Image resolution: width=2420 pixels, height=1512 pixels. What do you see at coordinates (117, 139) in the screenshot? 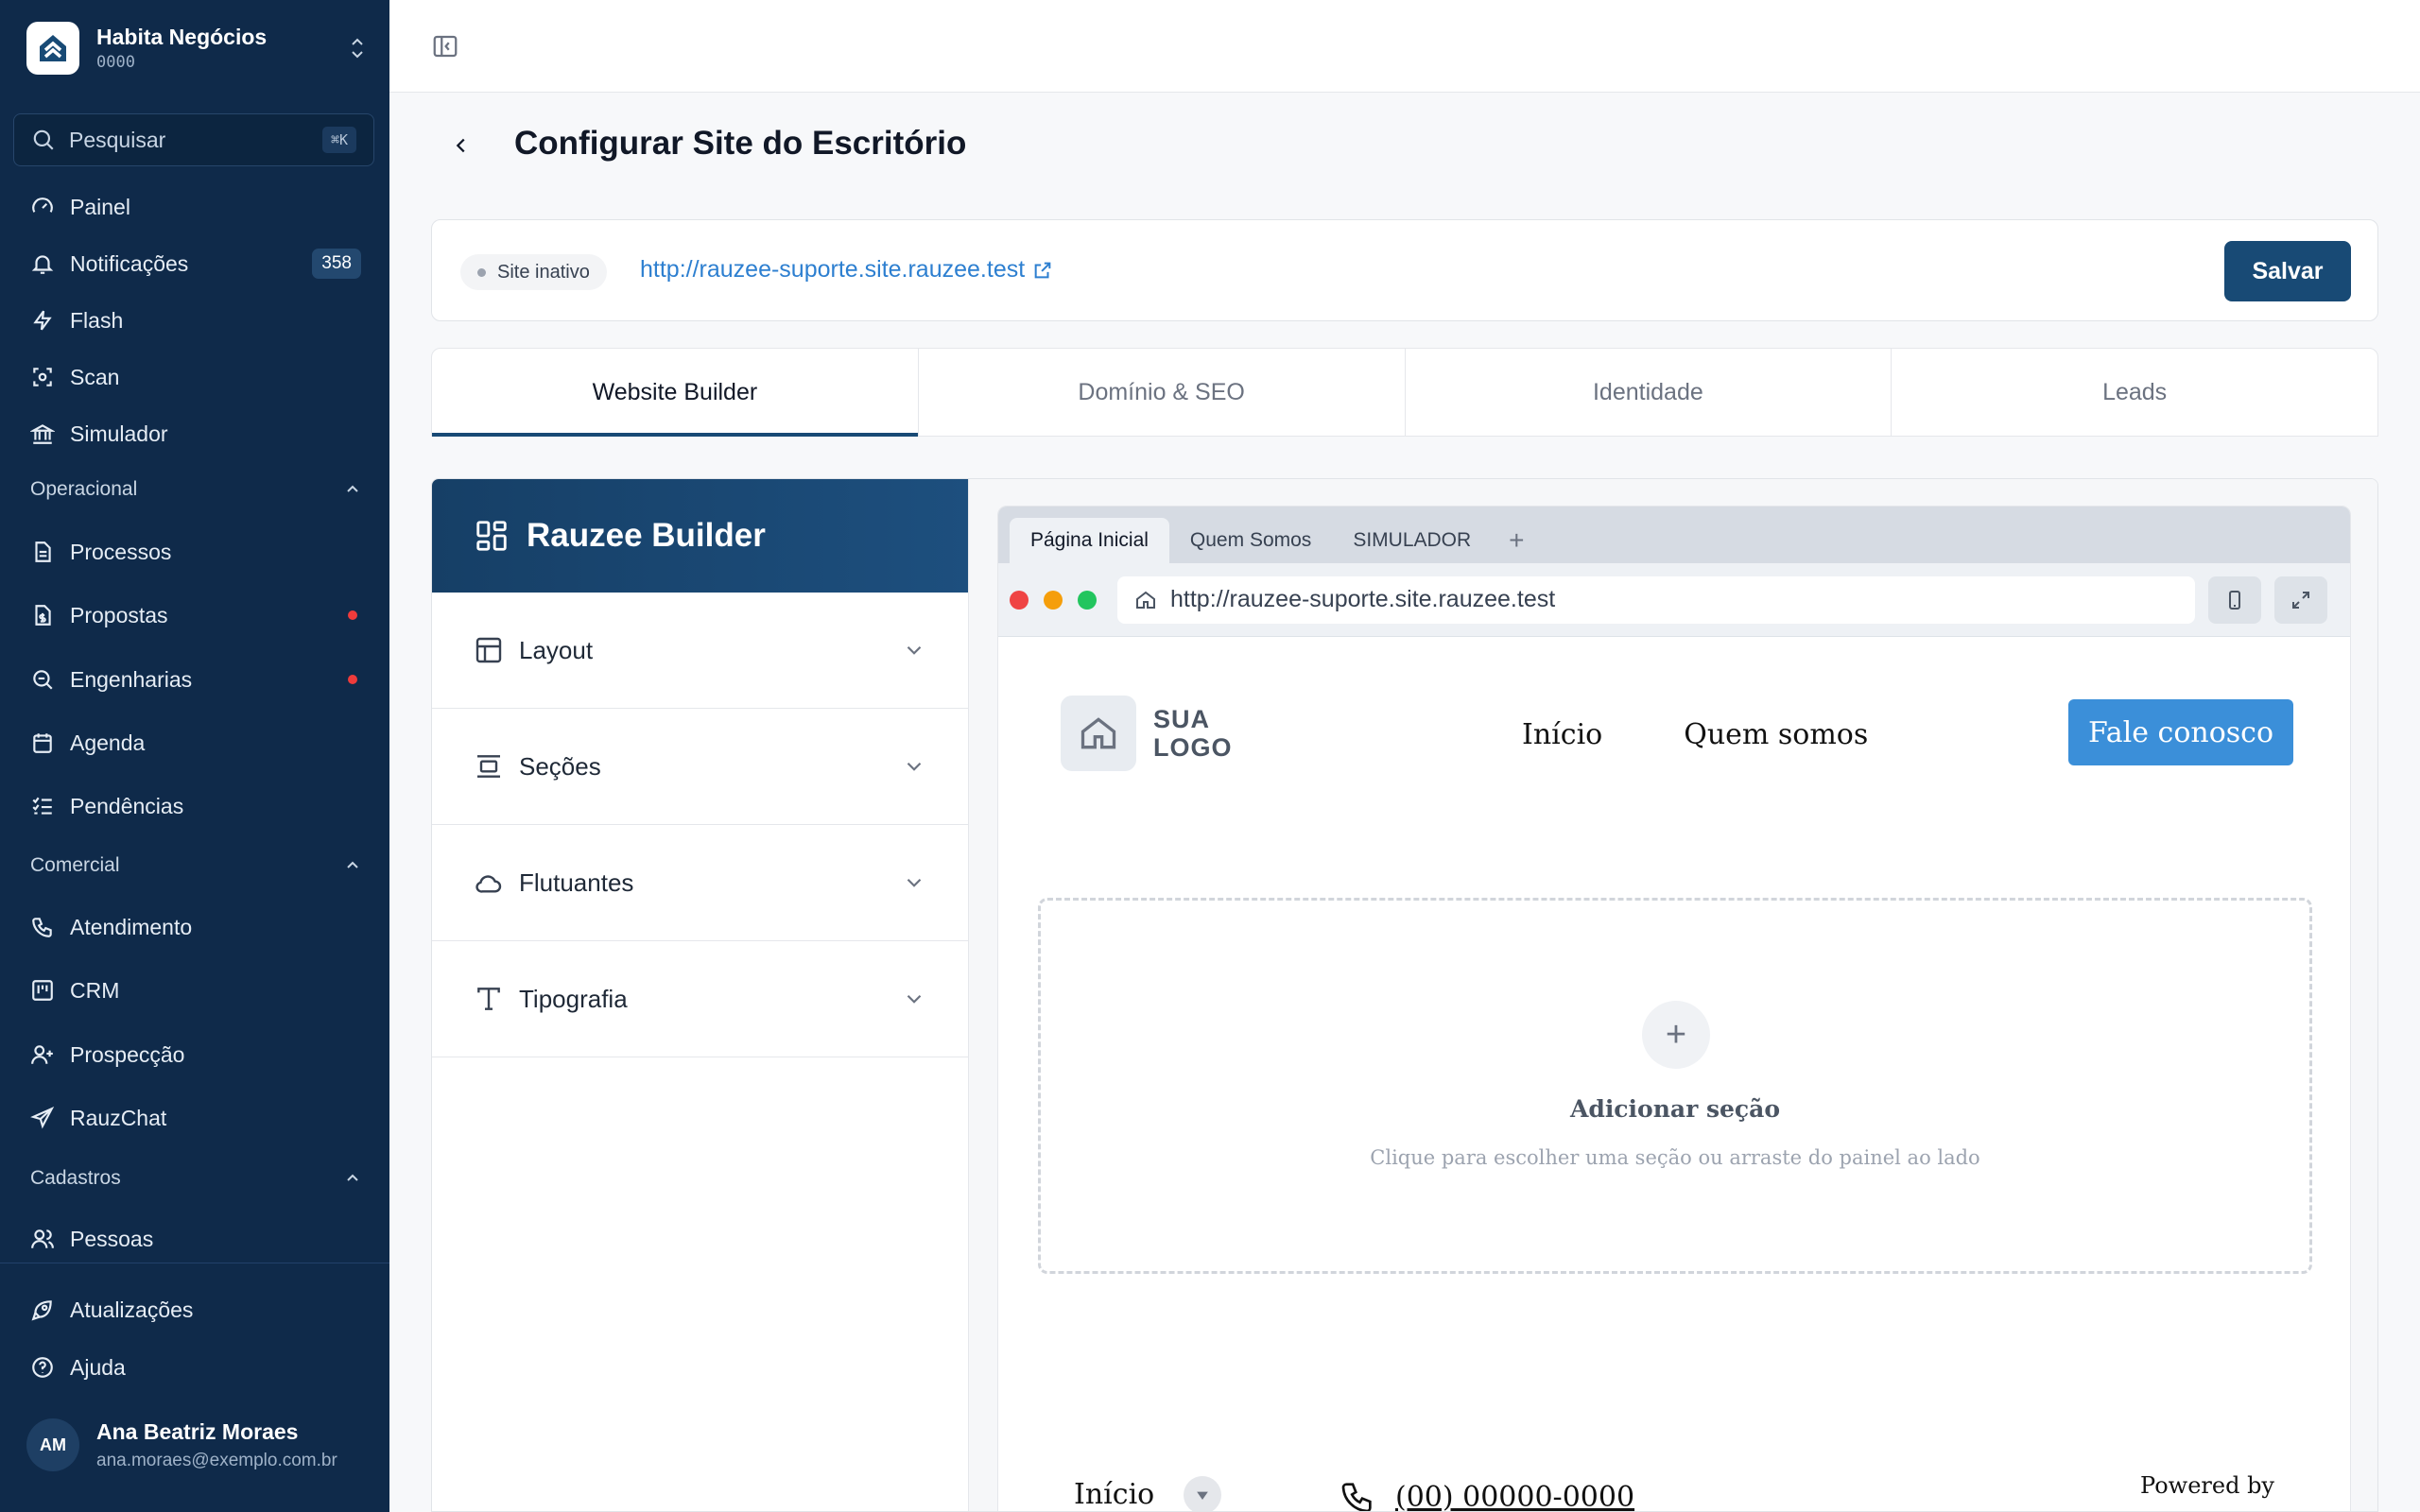
I see `search-placeholder: Pesquisar` at bounding box center [117, 139].